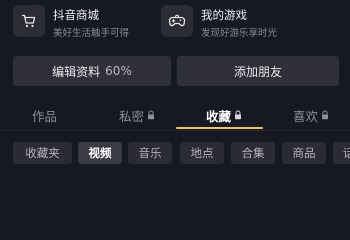  I want to click on tab-favorites: 收藏, so click(224, 115).